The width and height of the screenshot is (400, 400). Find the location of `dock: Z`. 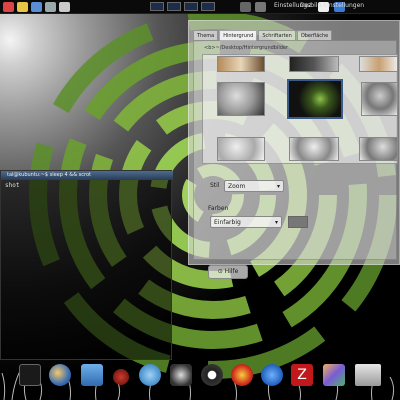

dock: Z is located at coordinates (207, 380).